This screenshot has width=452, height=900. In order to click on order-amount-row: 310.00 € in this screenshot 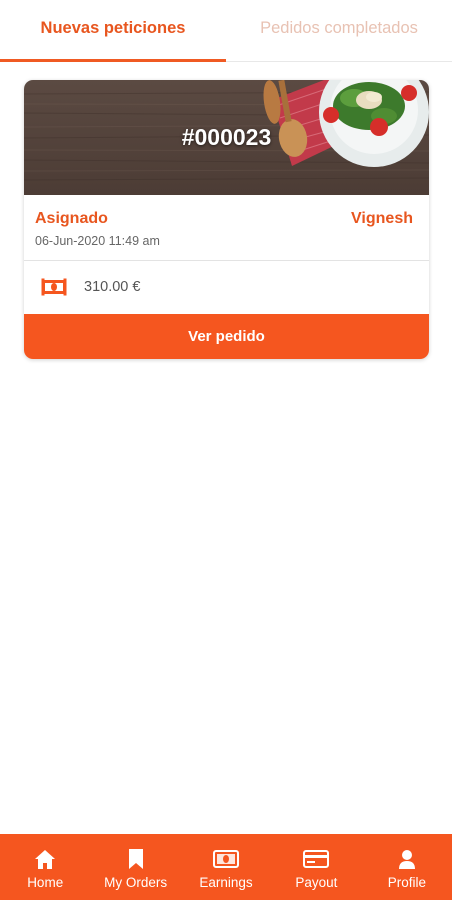, I will do `click(226, 288)`.